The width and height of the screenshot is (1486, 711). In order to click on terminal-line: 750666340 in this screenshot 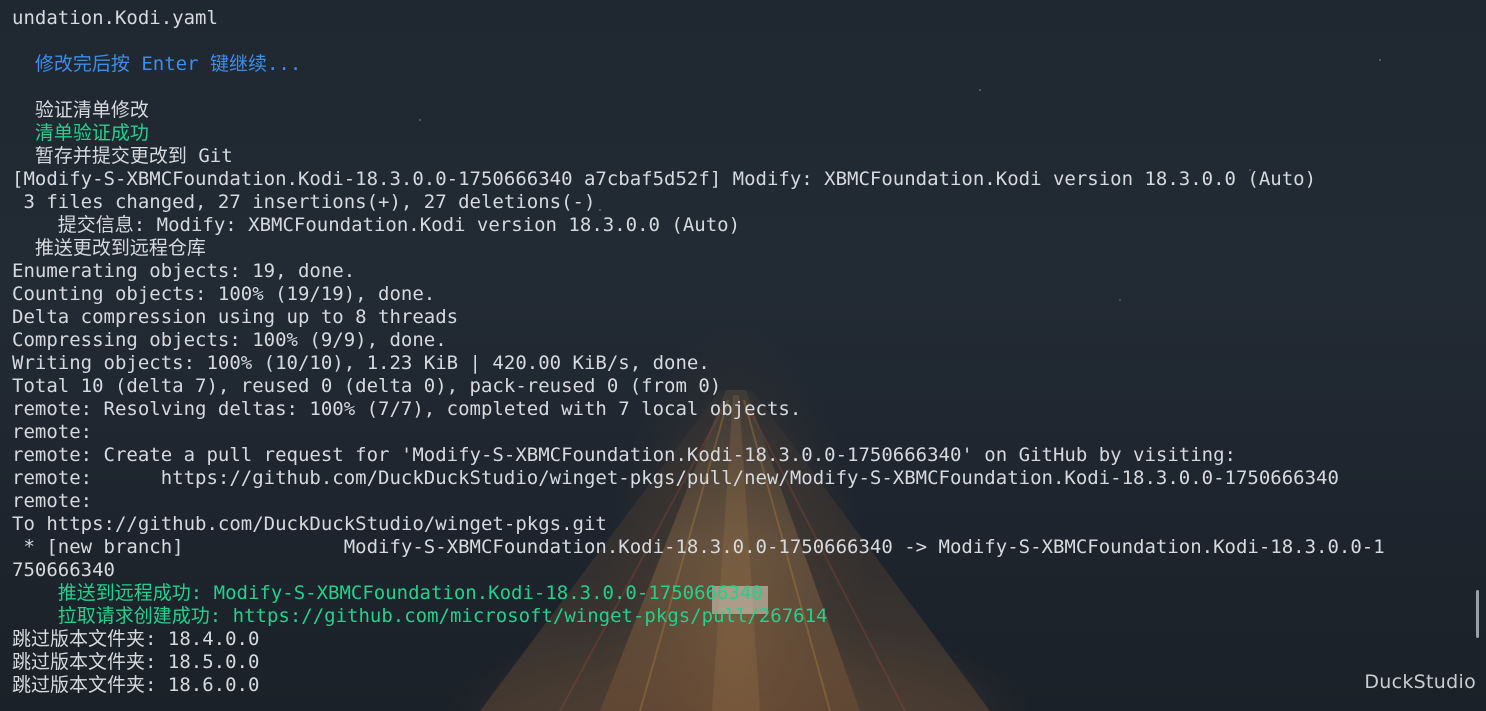, I will do `click(63, 570)`.